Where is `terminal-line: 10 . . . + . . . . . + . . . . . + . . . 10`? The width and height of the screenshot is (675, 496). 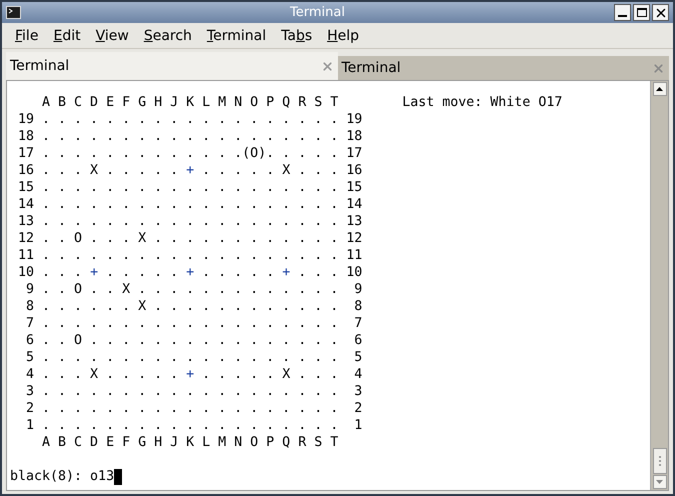
terminal-line: 10 . . . + . . . . . + . . . . . + . . . 10 is located at coordinates (189, 272).